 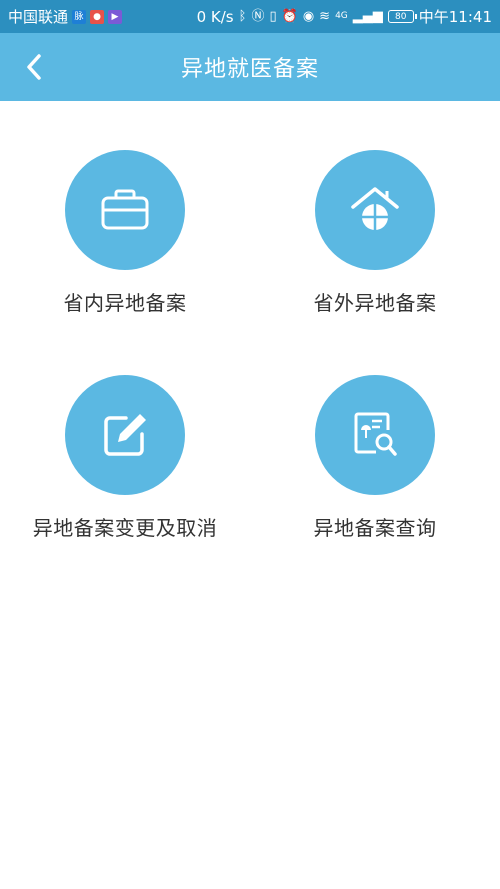 What do you see at coordinates (289, 16) in the screenshot?
I see `alarm-icon: ⏰` at bounding box center [289, 16].